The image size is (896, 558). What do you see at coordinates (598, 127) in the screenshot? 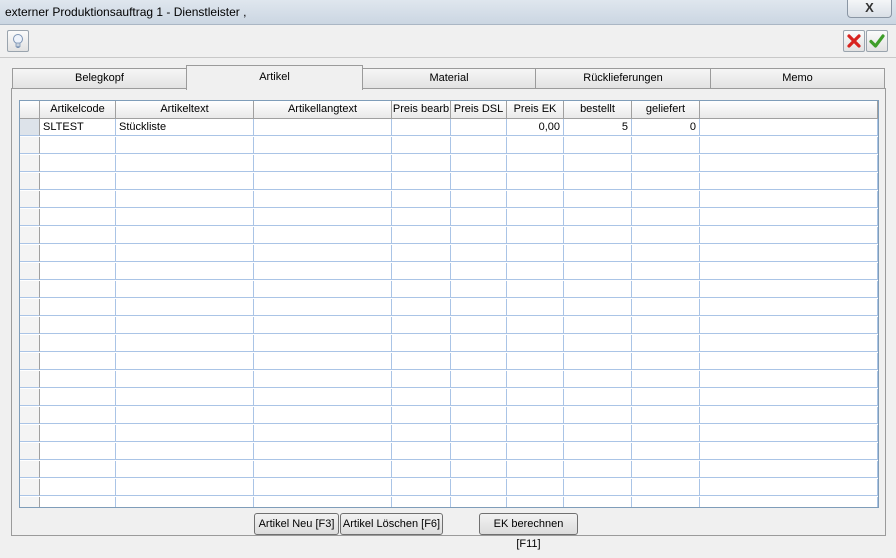
I see `cell-bestellt: 5` at bounding box center [598, 127].